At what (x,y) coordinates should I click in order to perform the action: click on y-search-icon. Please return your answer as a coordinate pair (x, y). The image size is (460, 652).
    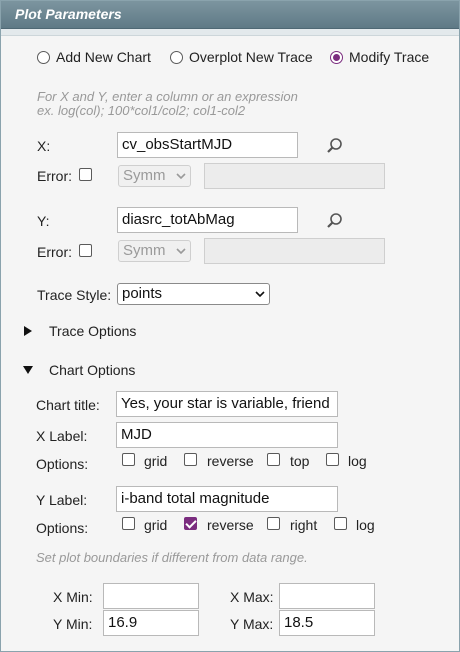
    Looking at the image, I should click on (335, 221).